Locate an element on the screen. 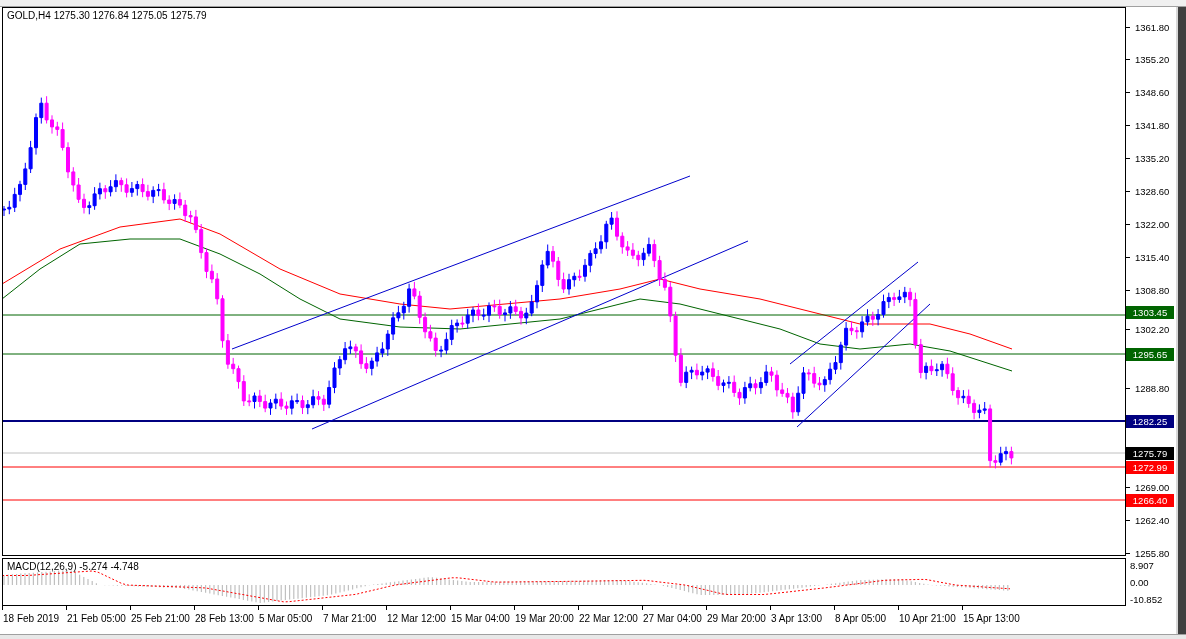 This screenshot has width=1186, height=639. time-axis-label: 29 Mar 20:00 is located at coordinates (736, 618).